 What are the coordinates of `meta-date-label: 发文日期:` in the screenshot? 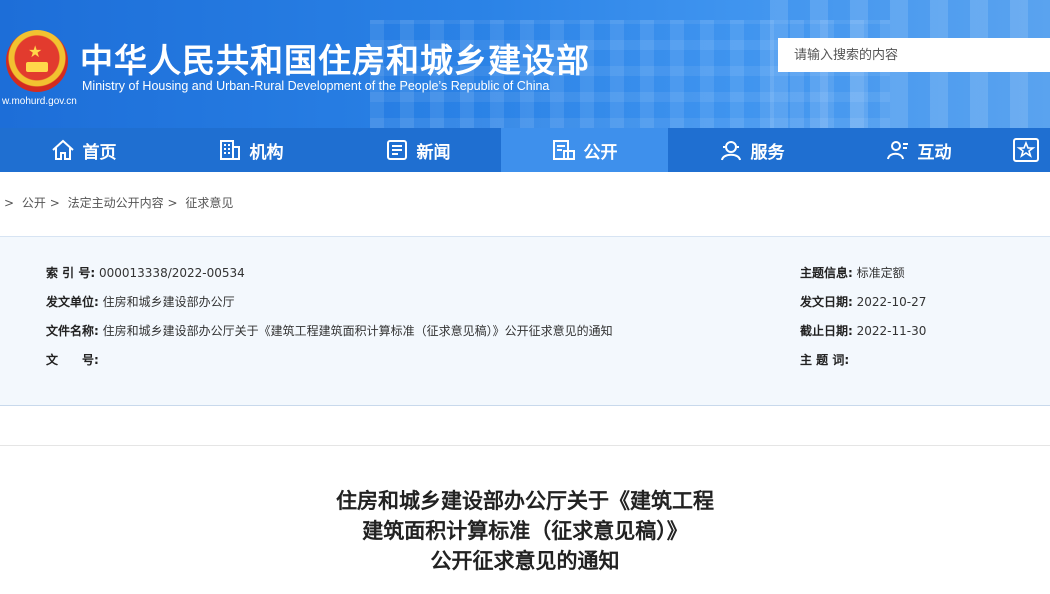 It's located at (826, 302).